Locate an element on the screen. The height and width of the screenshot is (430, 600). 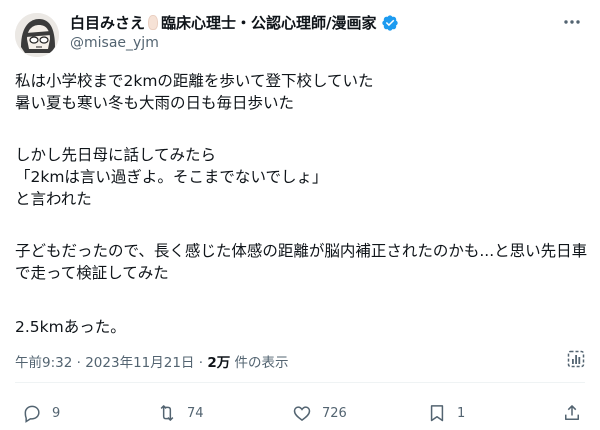
views-label: 件の表示 is located at coordinates (259, 363).